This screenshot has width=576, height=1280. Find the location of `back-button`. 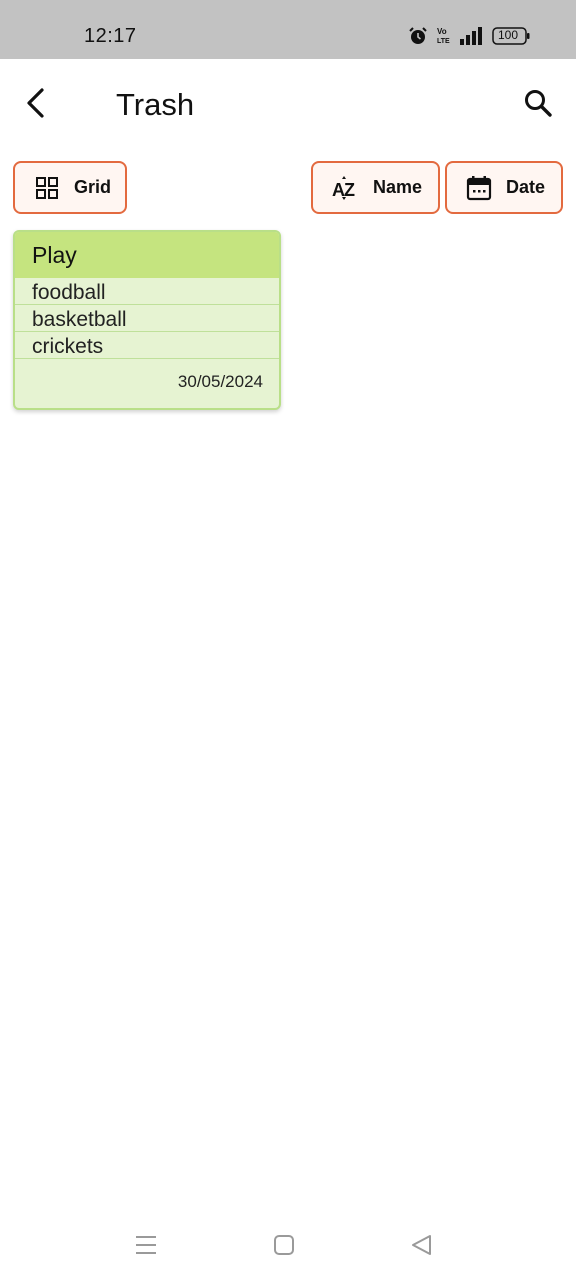

back-button is located at coordinates (36, 105).